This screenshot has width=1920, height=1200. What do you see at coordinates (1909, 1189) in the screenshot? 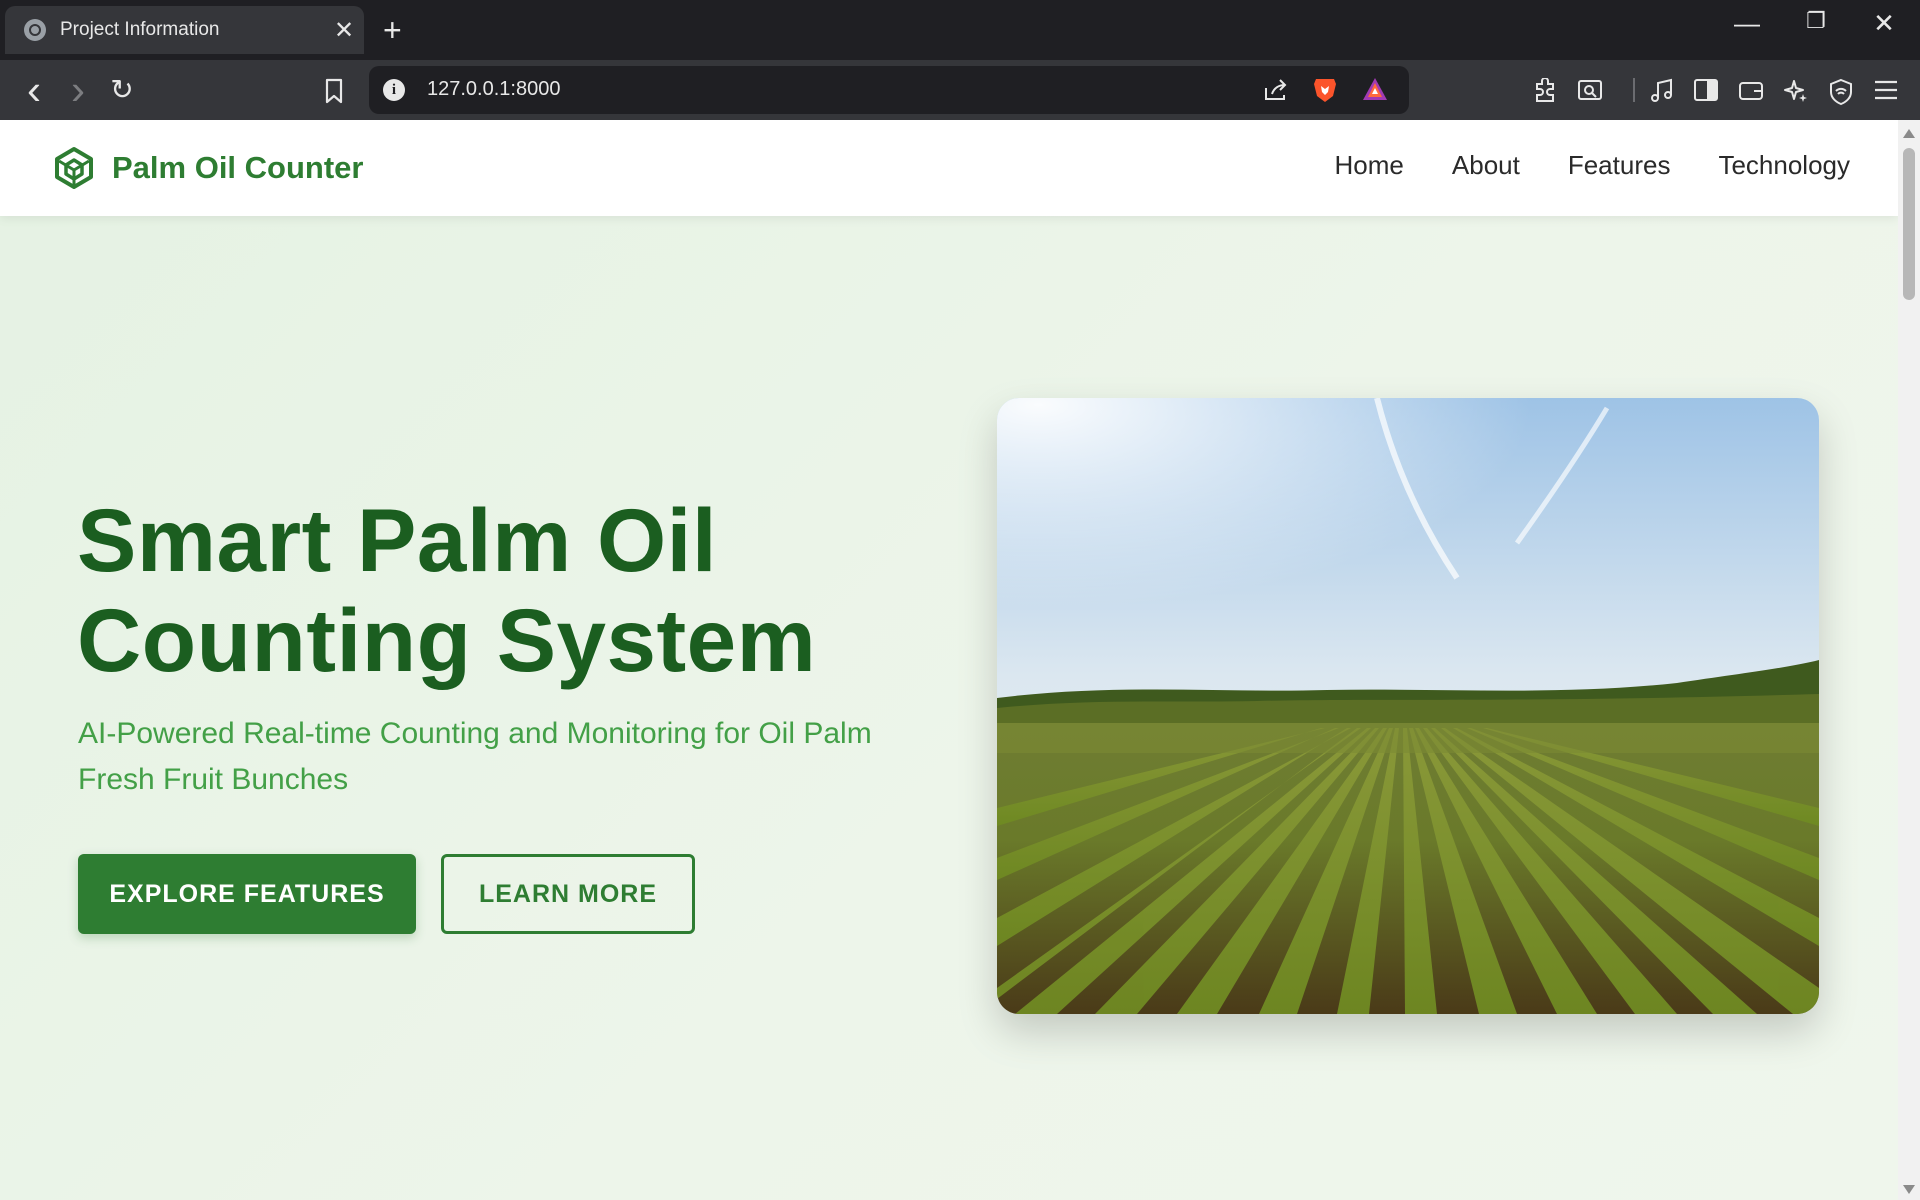
I see `scroll-down-arrow-icon` at bounding box center [1909, 1189].